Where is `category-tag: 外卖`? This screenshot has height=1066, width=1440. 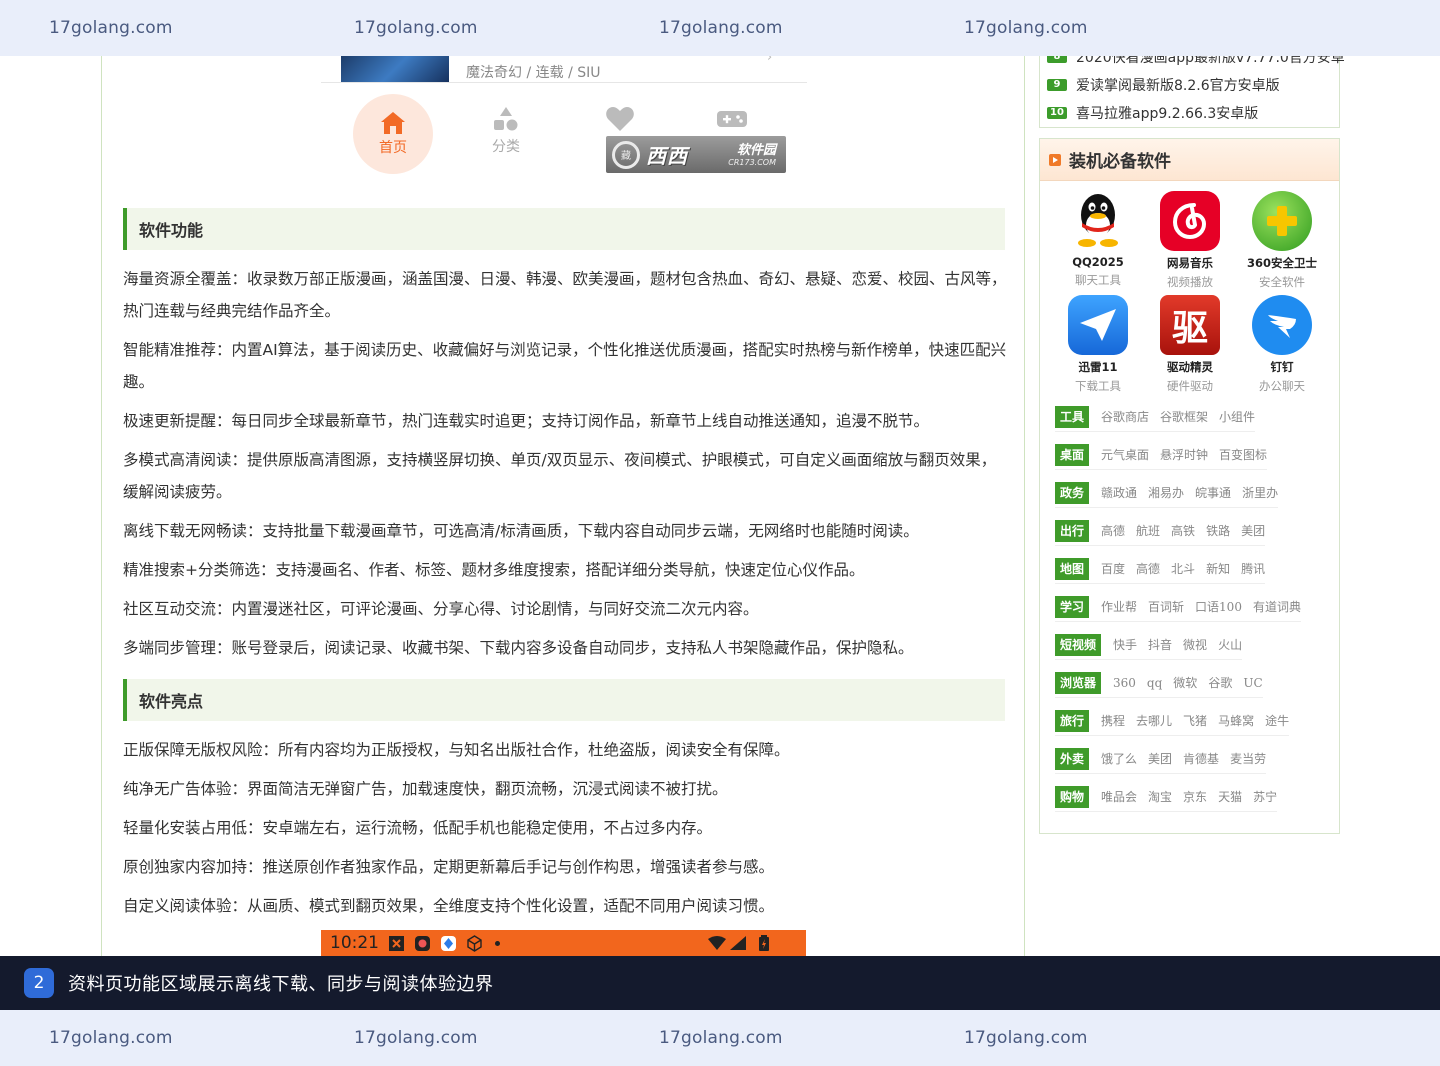
category-tag: 外卖 is located at coordinates (1072, 758).